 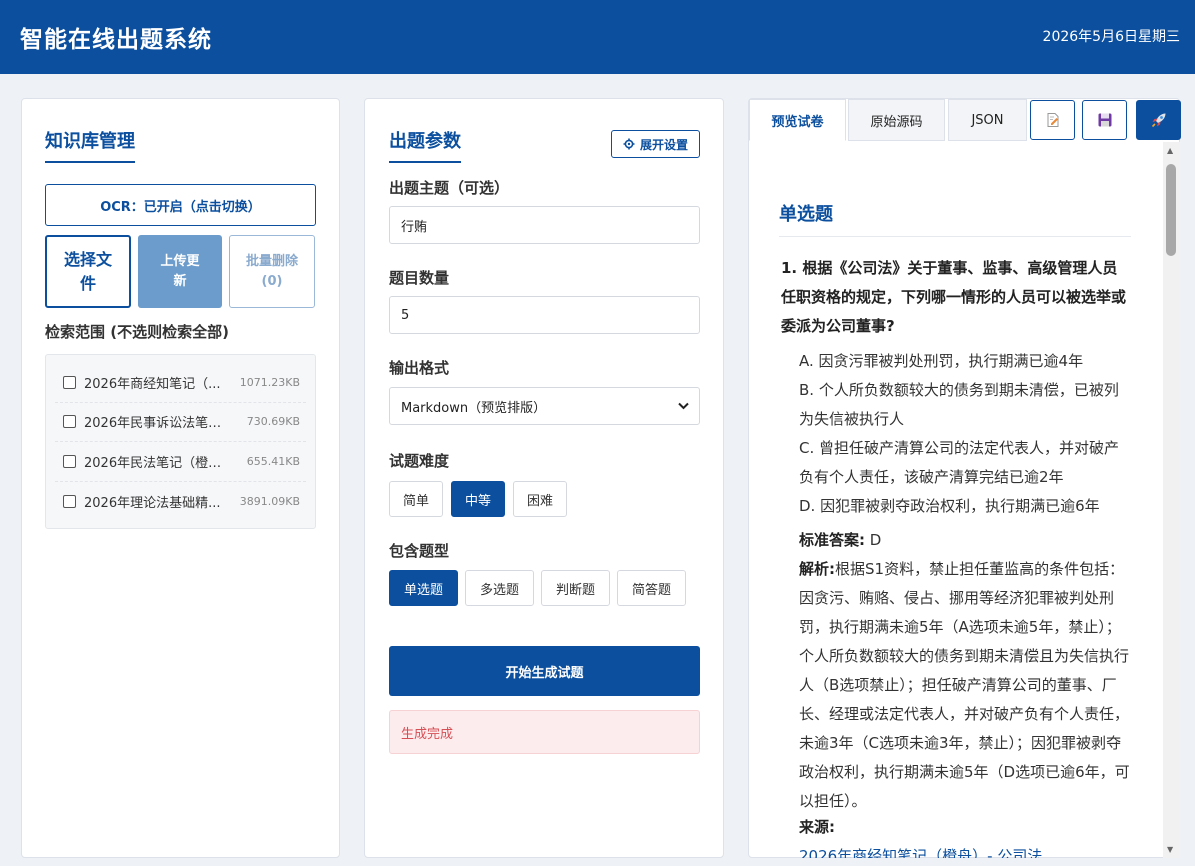 What do you see at coordinates (817, 569) in the screenshot?
I see `analysis-label: 解析:` at bounding box center [817, 569].